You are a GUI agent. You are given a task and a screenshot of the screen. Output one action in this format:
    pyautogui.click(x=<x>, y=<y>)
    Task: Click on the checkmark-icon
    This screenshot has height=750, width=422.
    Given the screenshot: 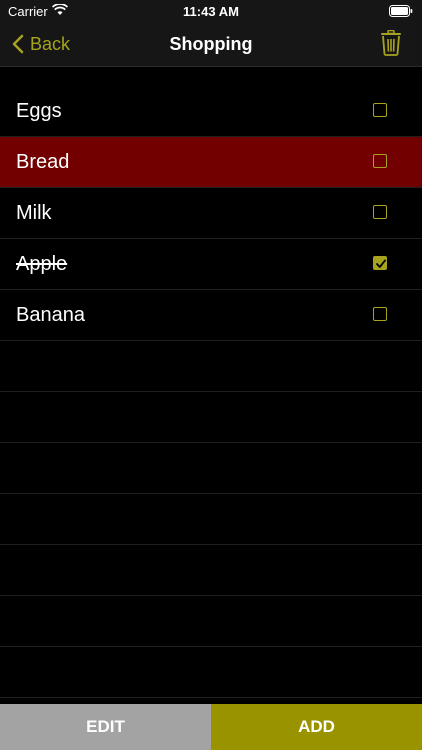 What is the action you would take?
    pyautogui.click(x=381, y=263)
    